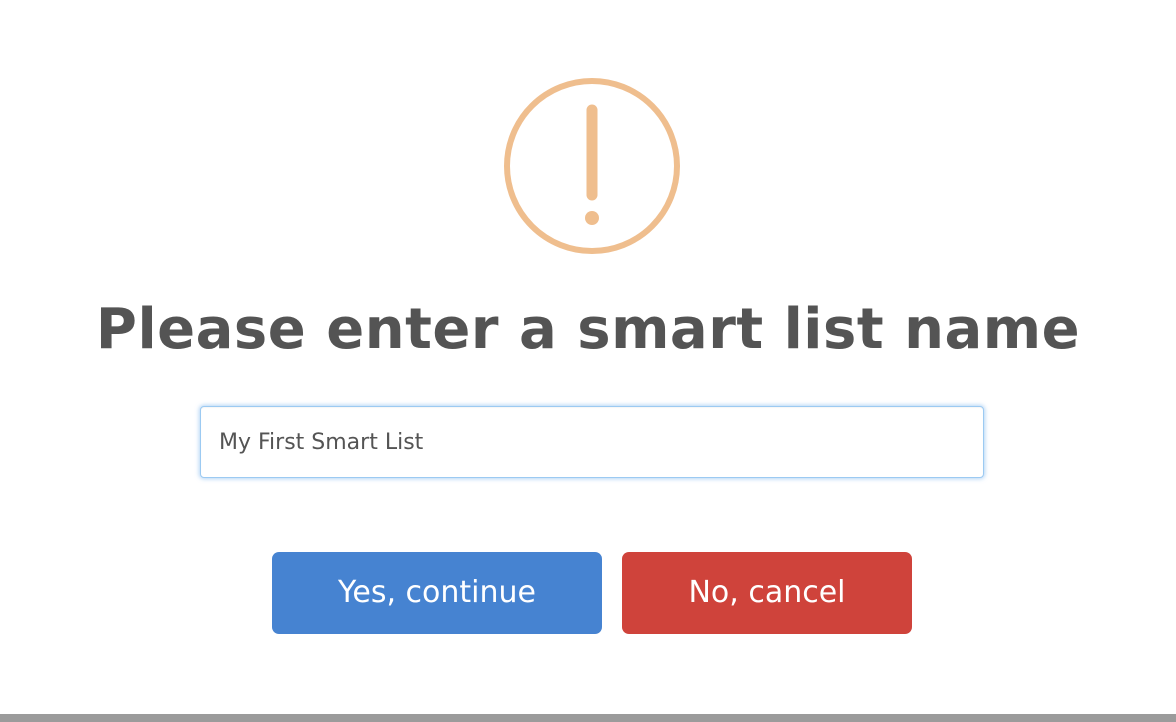  What do you see at coordinates (437, 593) in the screenshot?
I see `yes-continue-button: Yes, continue` at bounding box center [437, 593].